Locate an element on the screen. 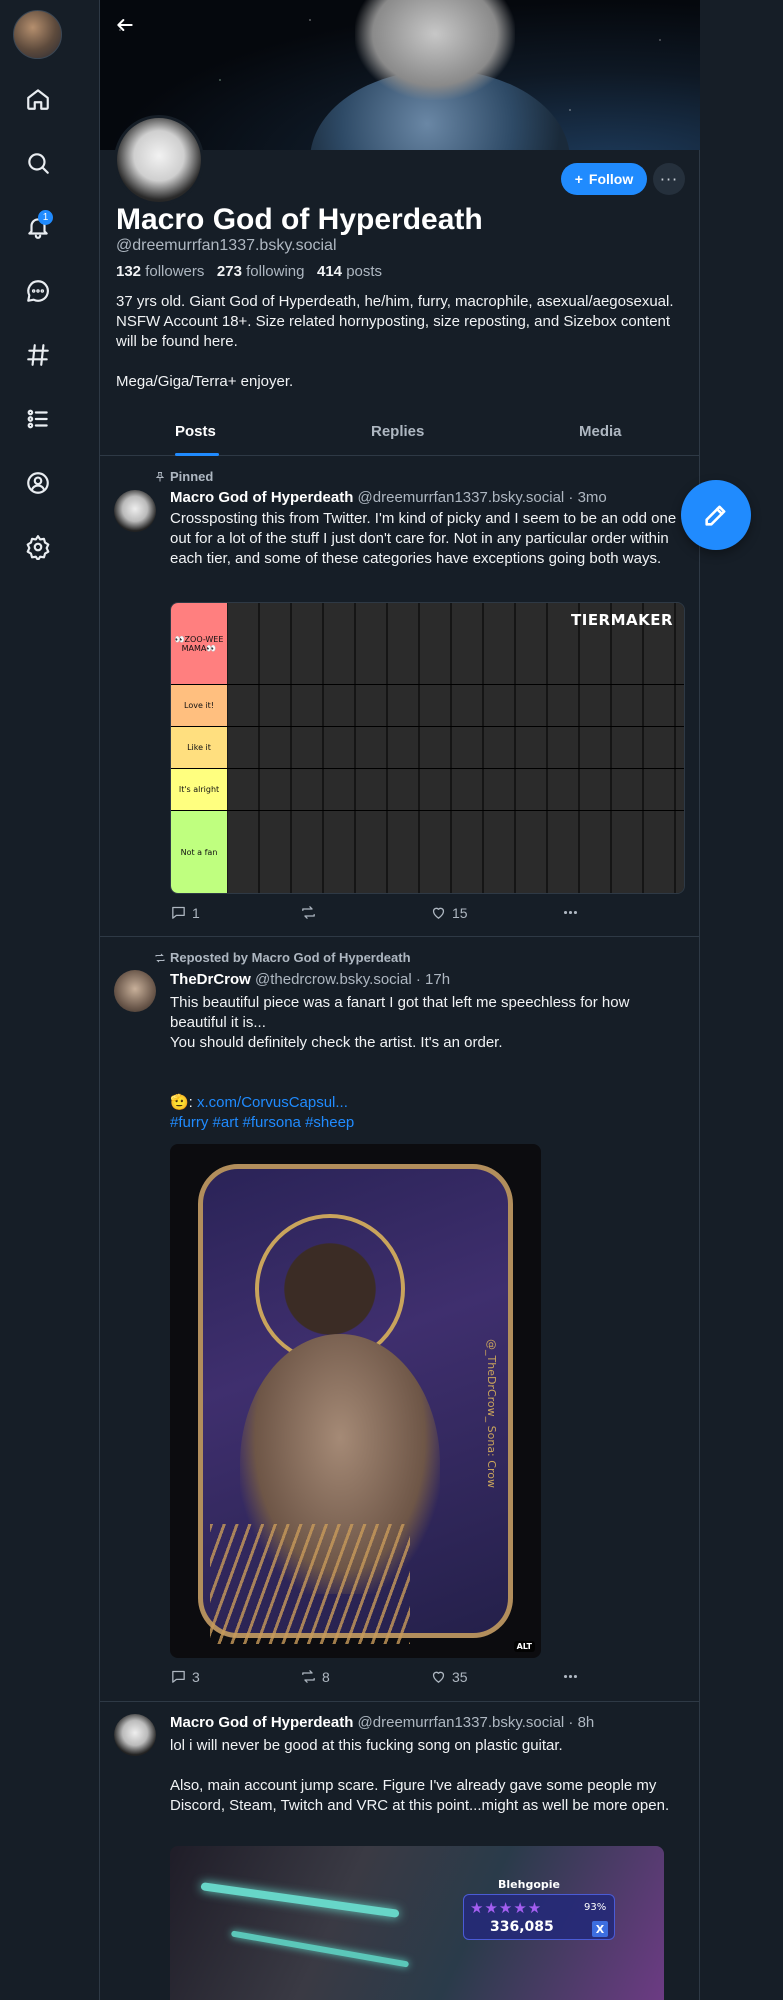 The image size is (783, 2000). game-score-hud: ★★★★★ 93% 336,085 X is located at coordinates (539, 1917).